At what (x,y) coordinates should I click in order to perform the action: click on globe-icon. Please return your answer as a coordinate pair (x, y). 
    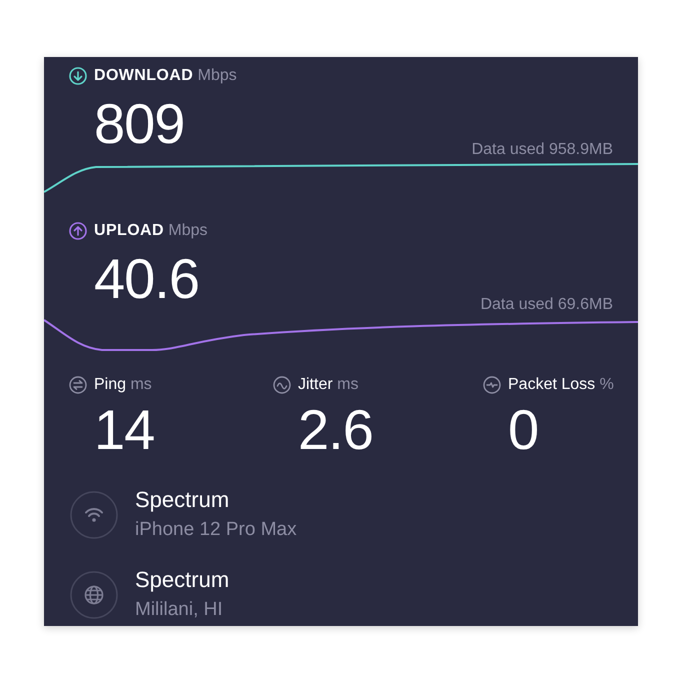
    Looking at the image, I should click on (94, 594).